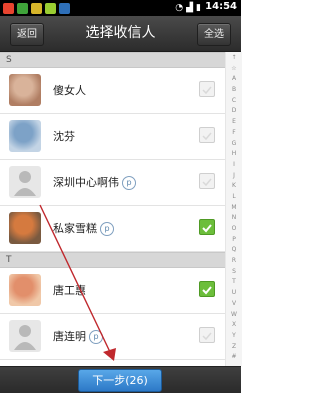  I want to click on contact-row: 唐工惠, so click(112, 291).